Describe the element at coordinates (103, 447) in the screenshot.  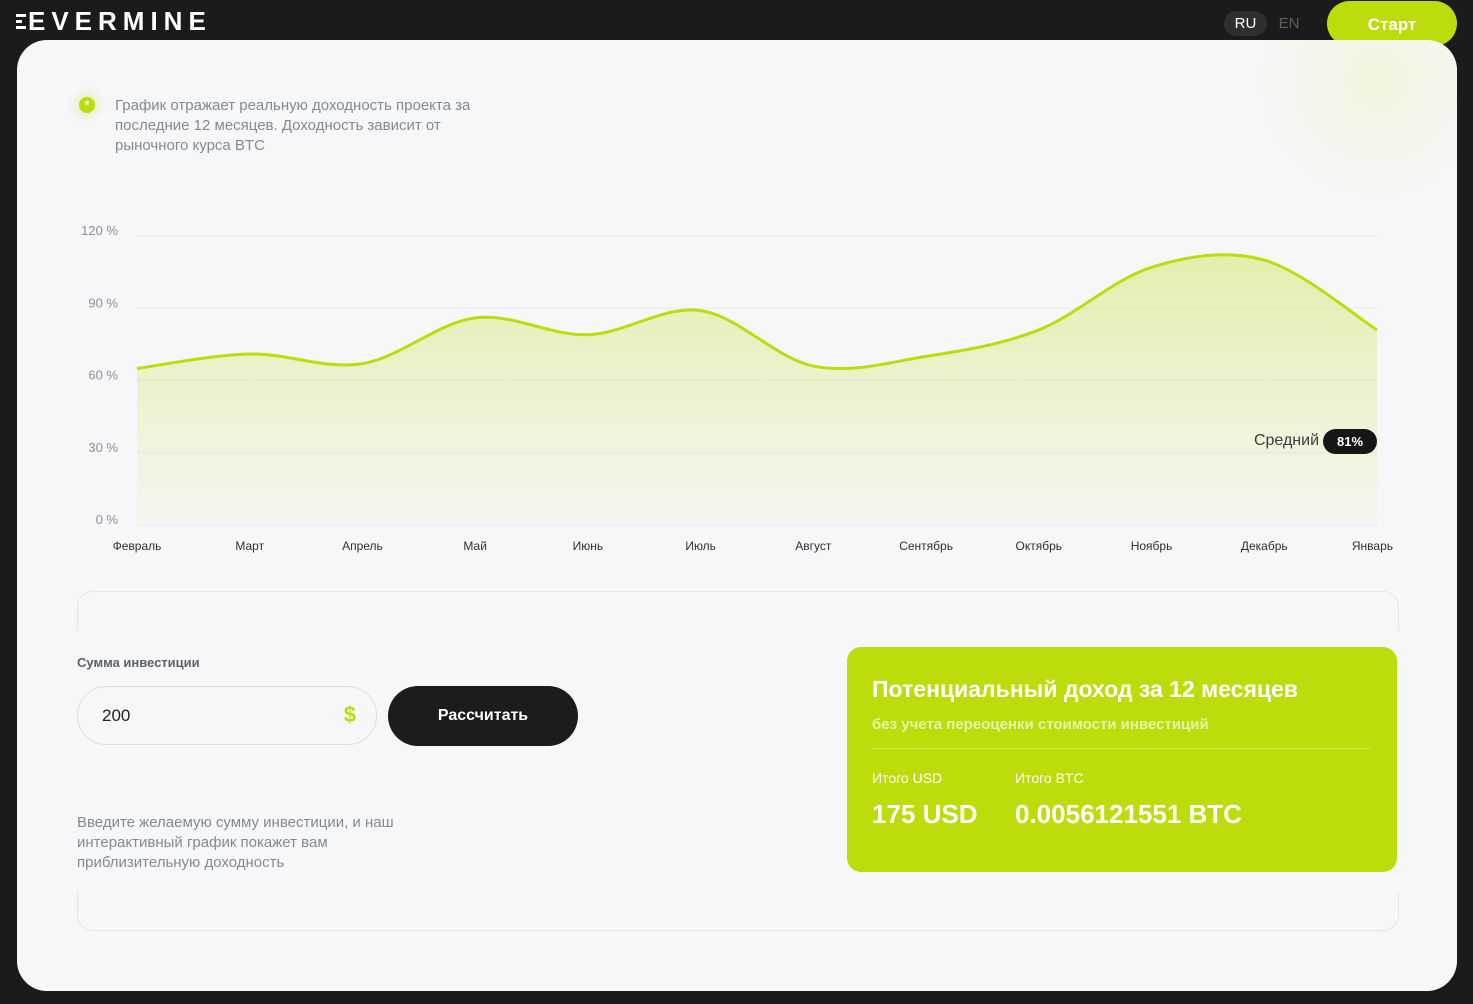
I see `y-tick-label: 30 %` at that location.